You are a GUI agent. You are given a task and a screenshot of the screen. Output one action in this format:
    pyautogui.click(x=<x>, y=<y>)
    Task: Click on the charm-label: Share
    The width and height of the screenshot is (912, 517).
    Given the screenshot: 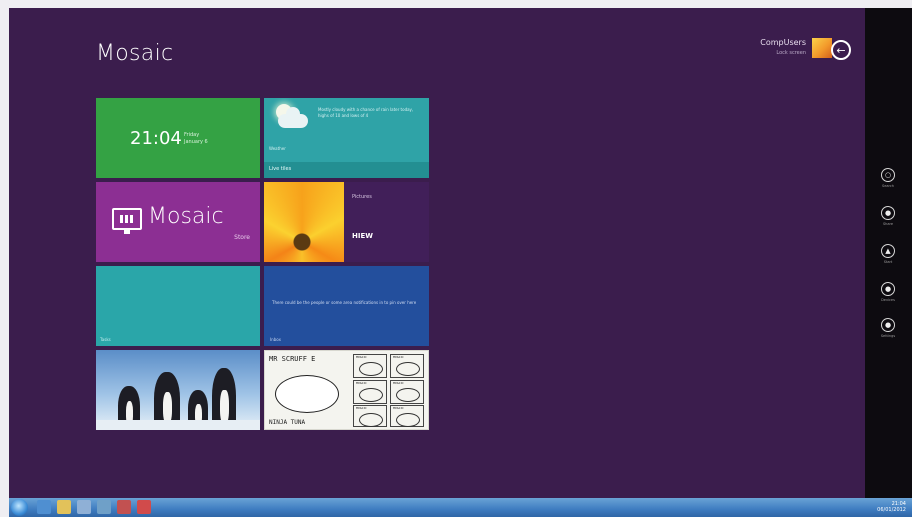 What is the action you would take?
    pyautogui.click(x=888, y=224)
    